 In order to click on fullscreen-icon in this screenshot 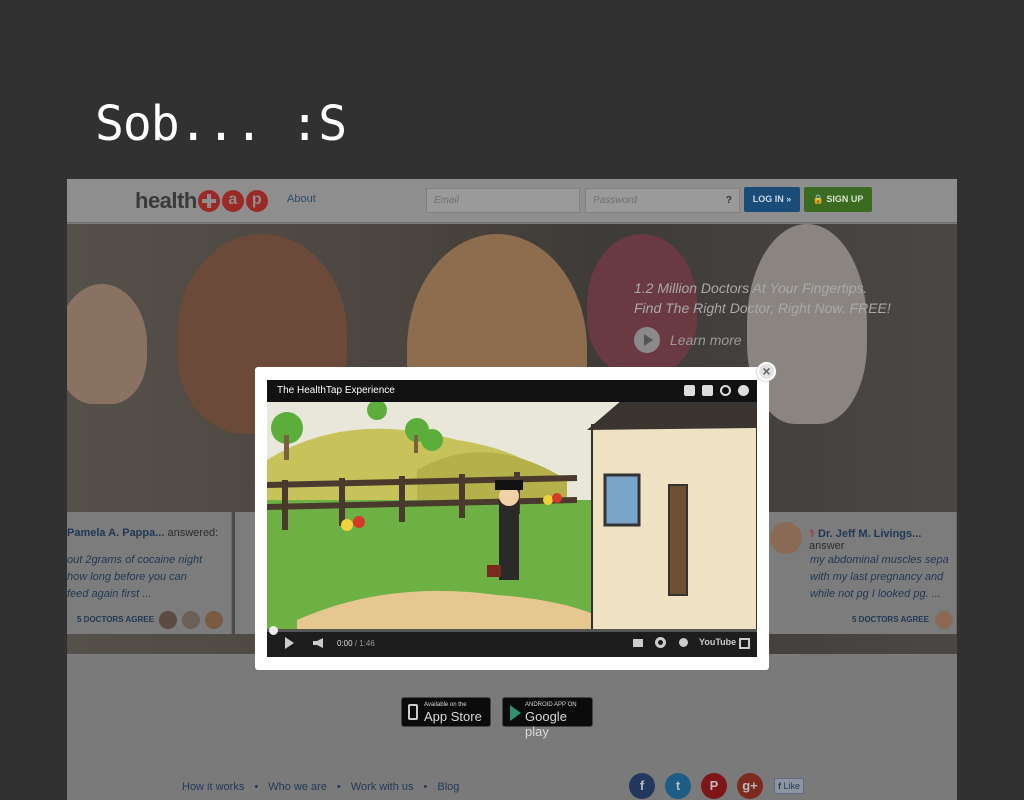, I will do `click(744, 643)`.